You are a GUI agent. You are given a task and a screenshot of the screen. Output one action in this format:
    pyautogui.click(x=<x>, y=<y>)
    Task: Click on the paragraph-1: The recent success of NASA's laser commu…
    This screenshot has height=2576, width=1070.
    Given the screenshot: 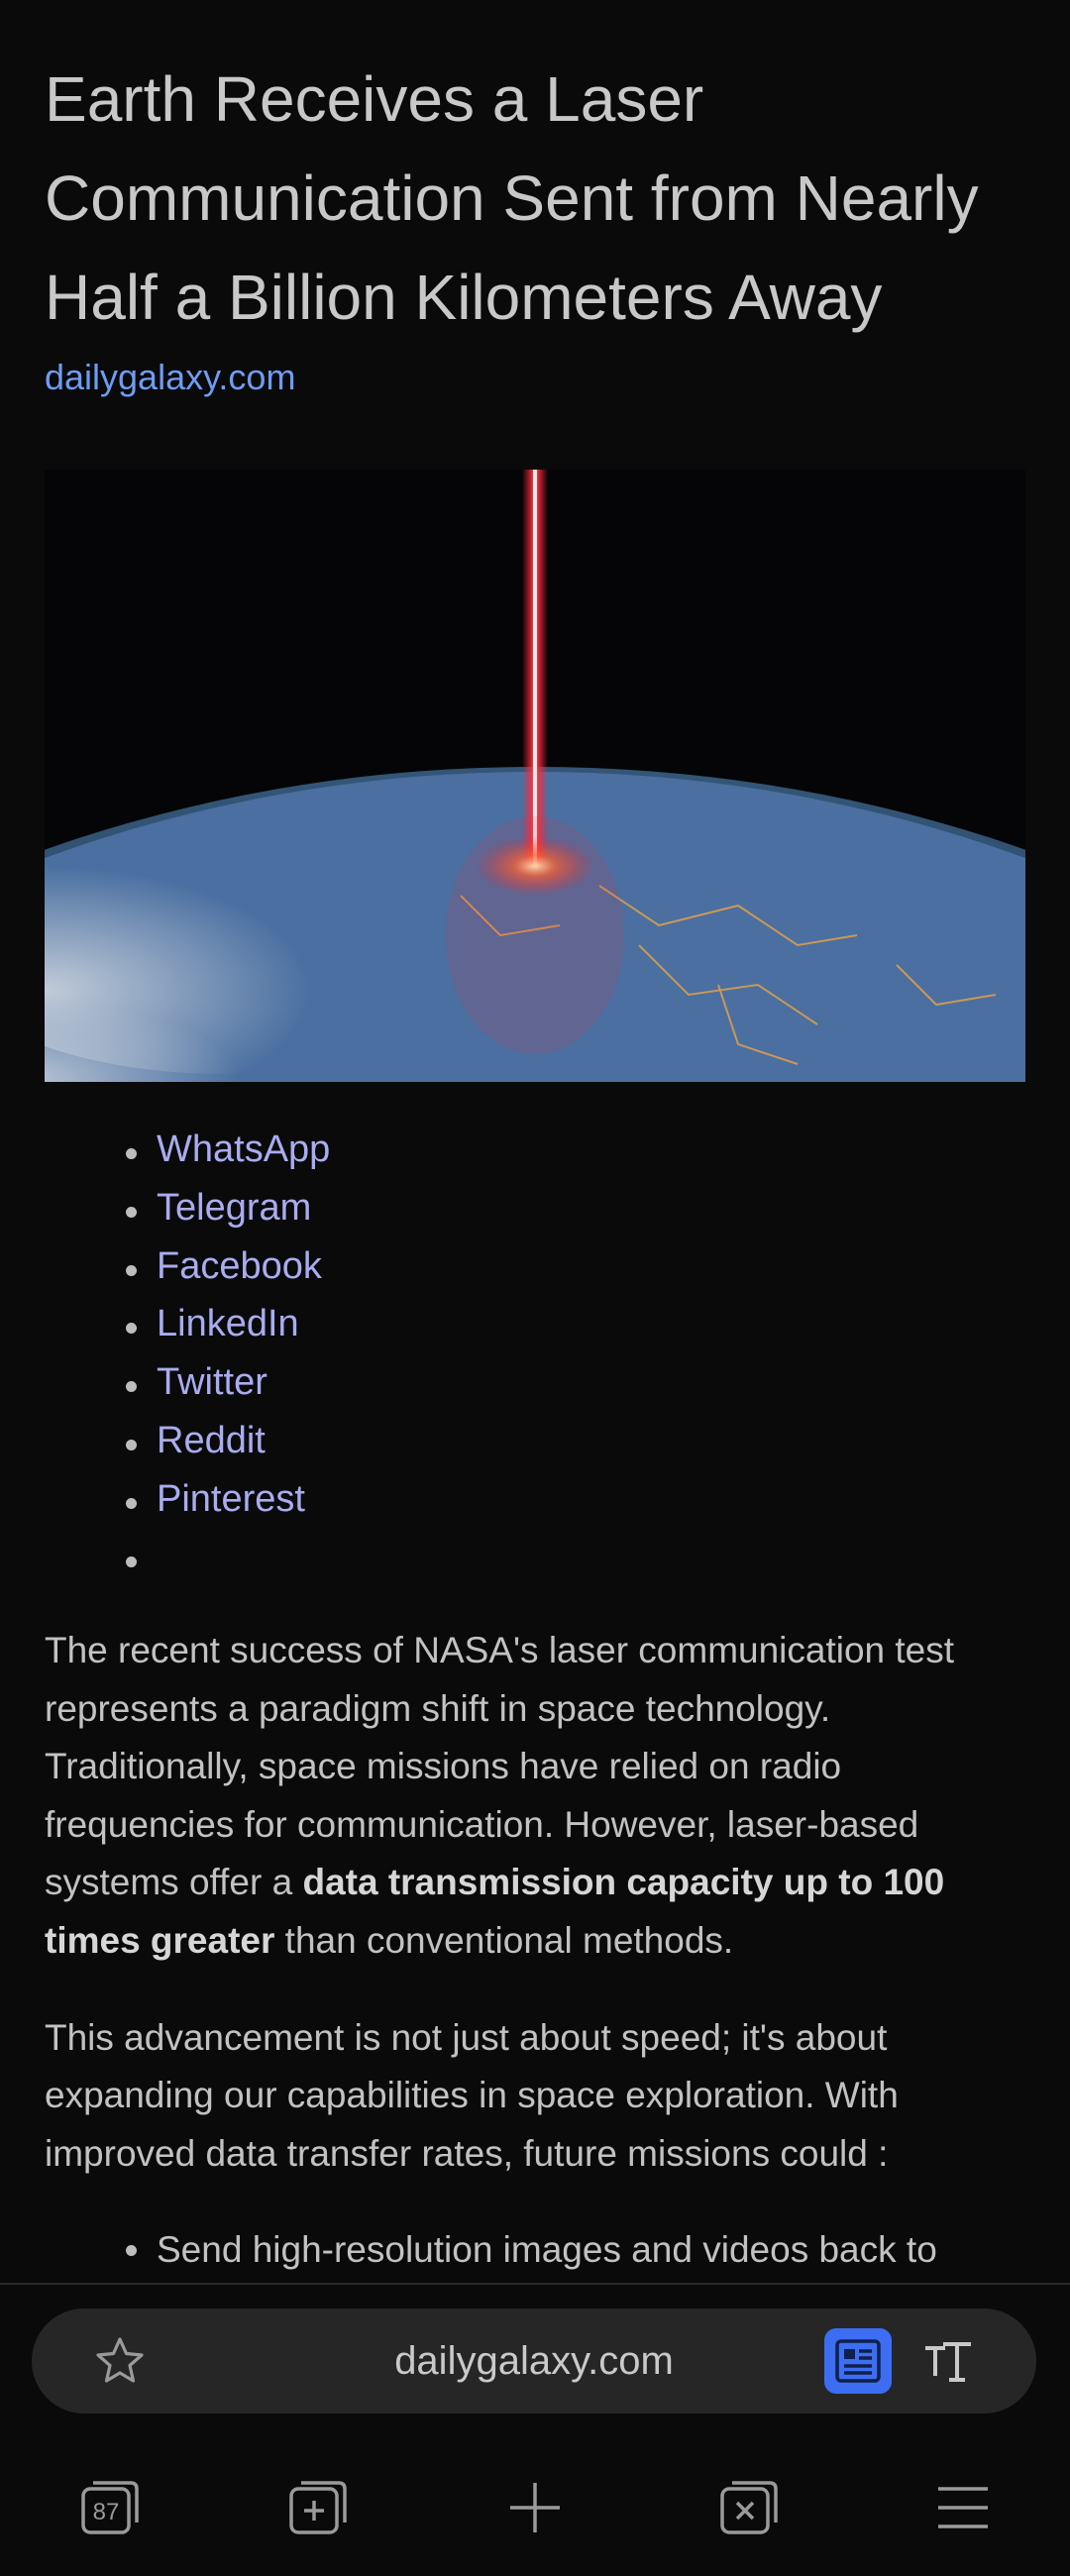 What is the action you would take?
    pyautogui.click(x=535, y=1796)
    